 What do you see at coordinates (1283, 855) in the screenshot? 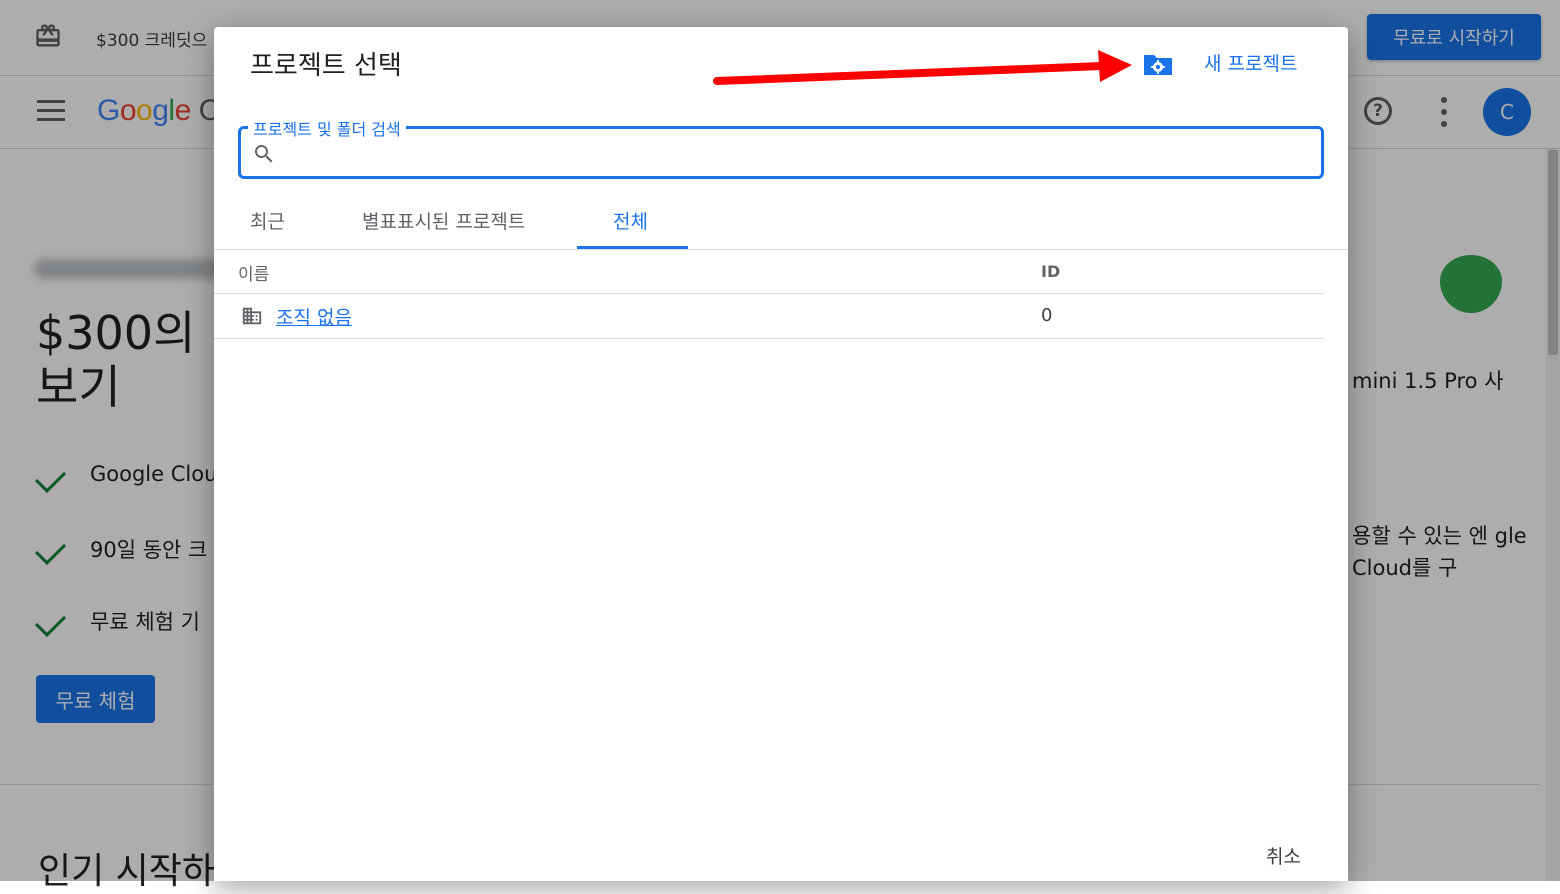
I see `cancel-button: 취소` at bounding box center [1283, 855].